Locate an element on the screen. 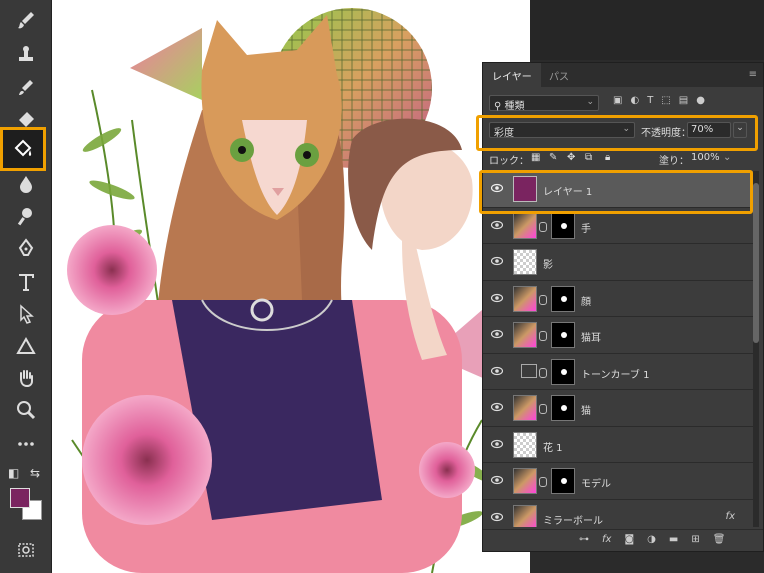  layer-effects-badge: fx is located at coordinates (730, 516).